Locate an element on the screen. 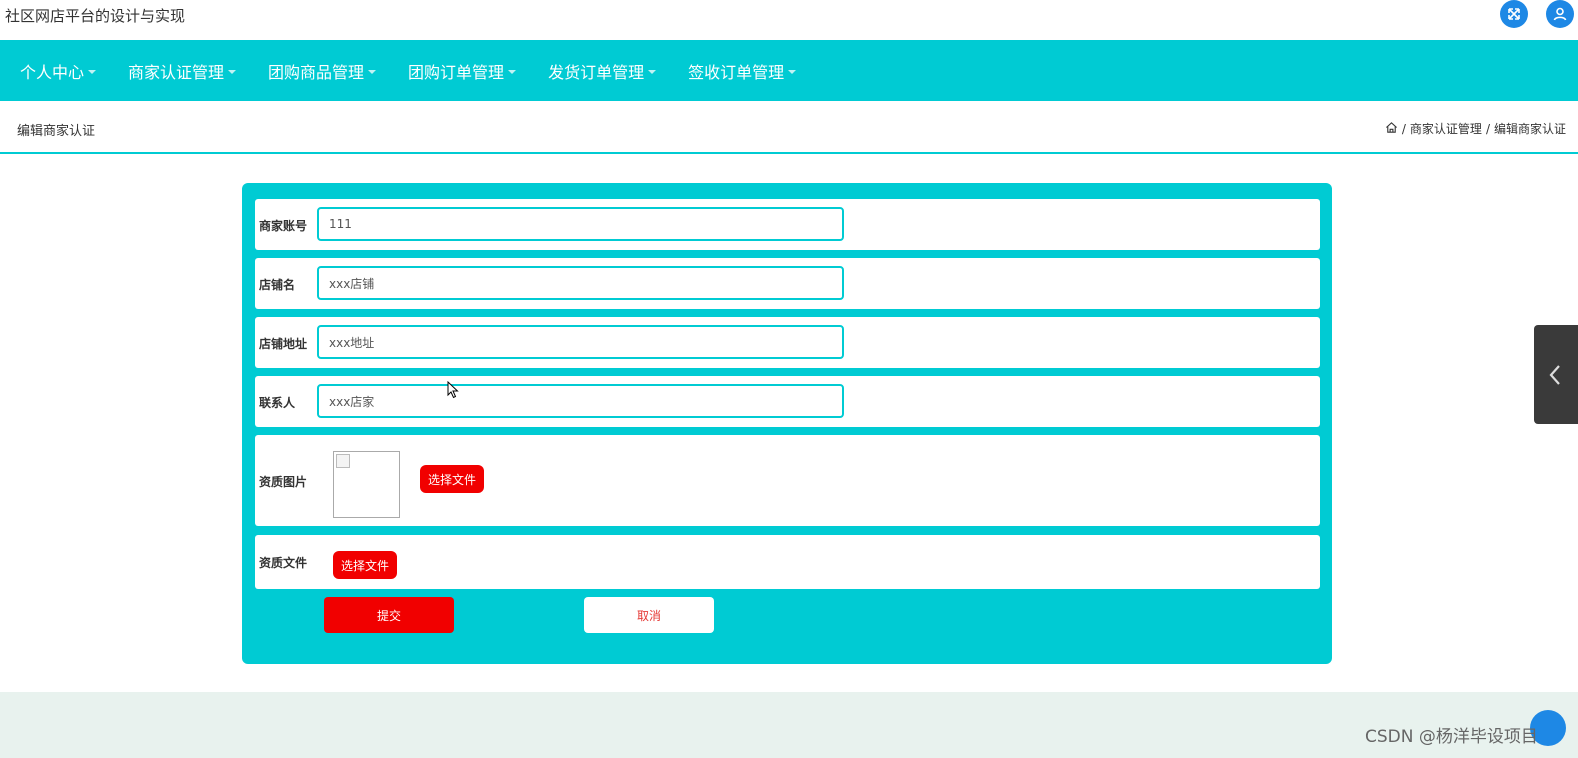 This screenshot has height=758, width=1578. chevron-left-icon is located at coordinates (1554, 374).